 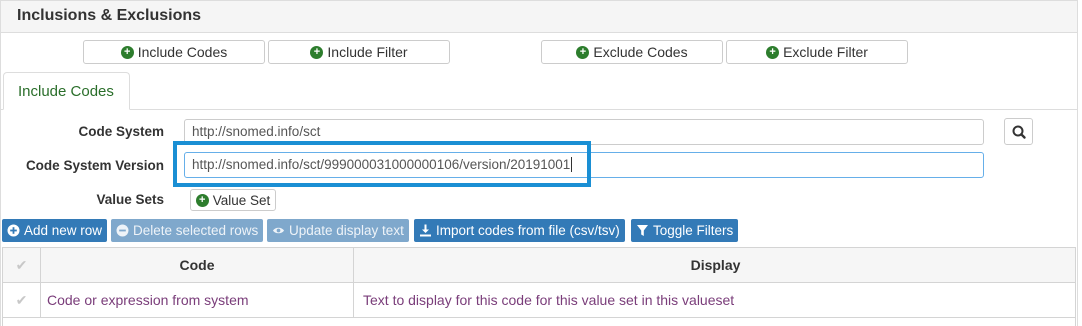 I want to click on filter-icon, so click(x=642, y=230).